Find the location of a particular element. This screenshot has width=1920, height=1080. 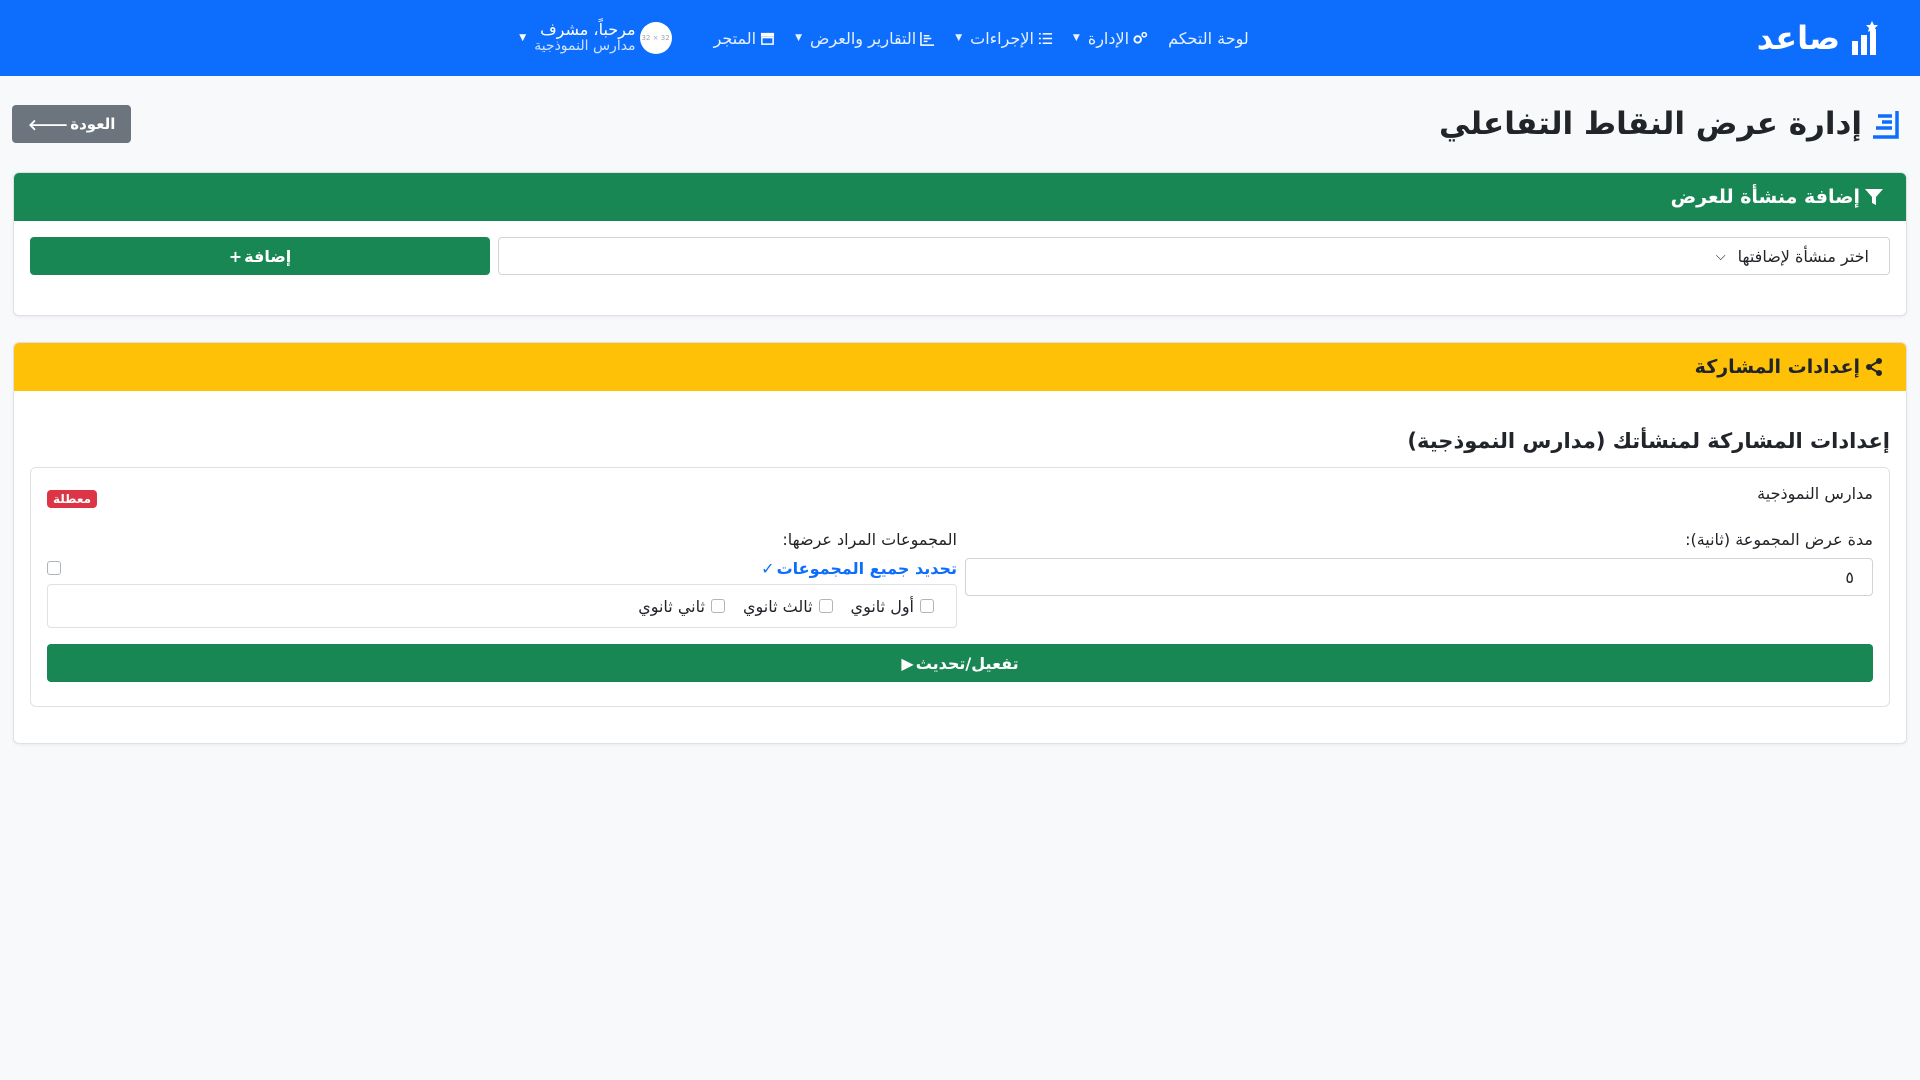

group-label: ثالث ثانوي is located at coordinates (777, 606).